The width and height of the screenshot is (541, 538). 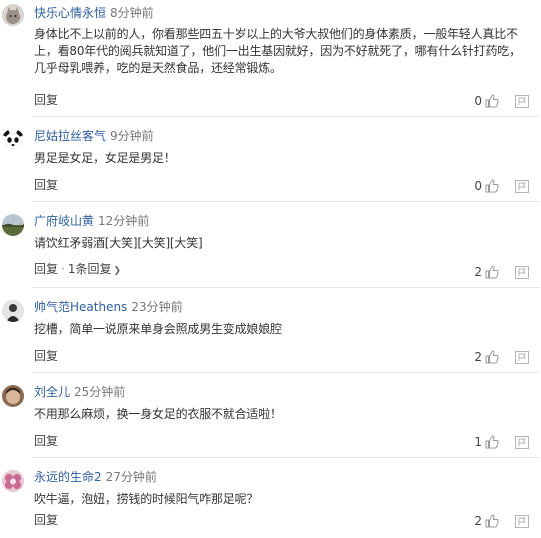 I want to click on comment-header: 快乐心情永恒 8分钟前, so click(x=94, y=13).